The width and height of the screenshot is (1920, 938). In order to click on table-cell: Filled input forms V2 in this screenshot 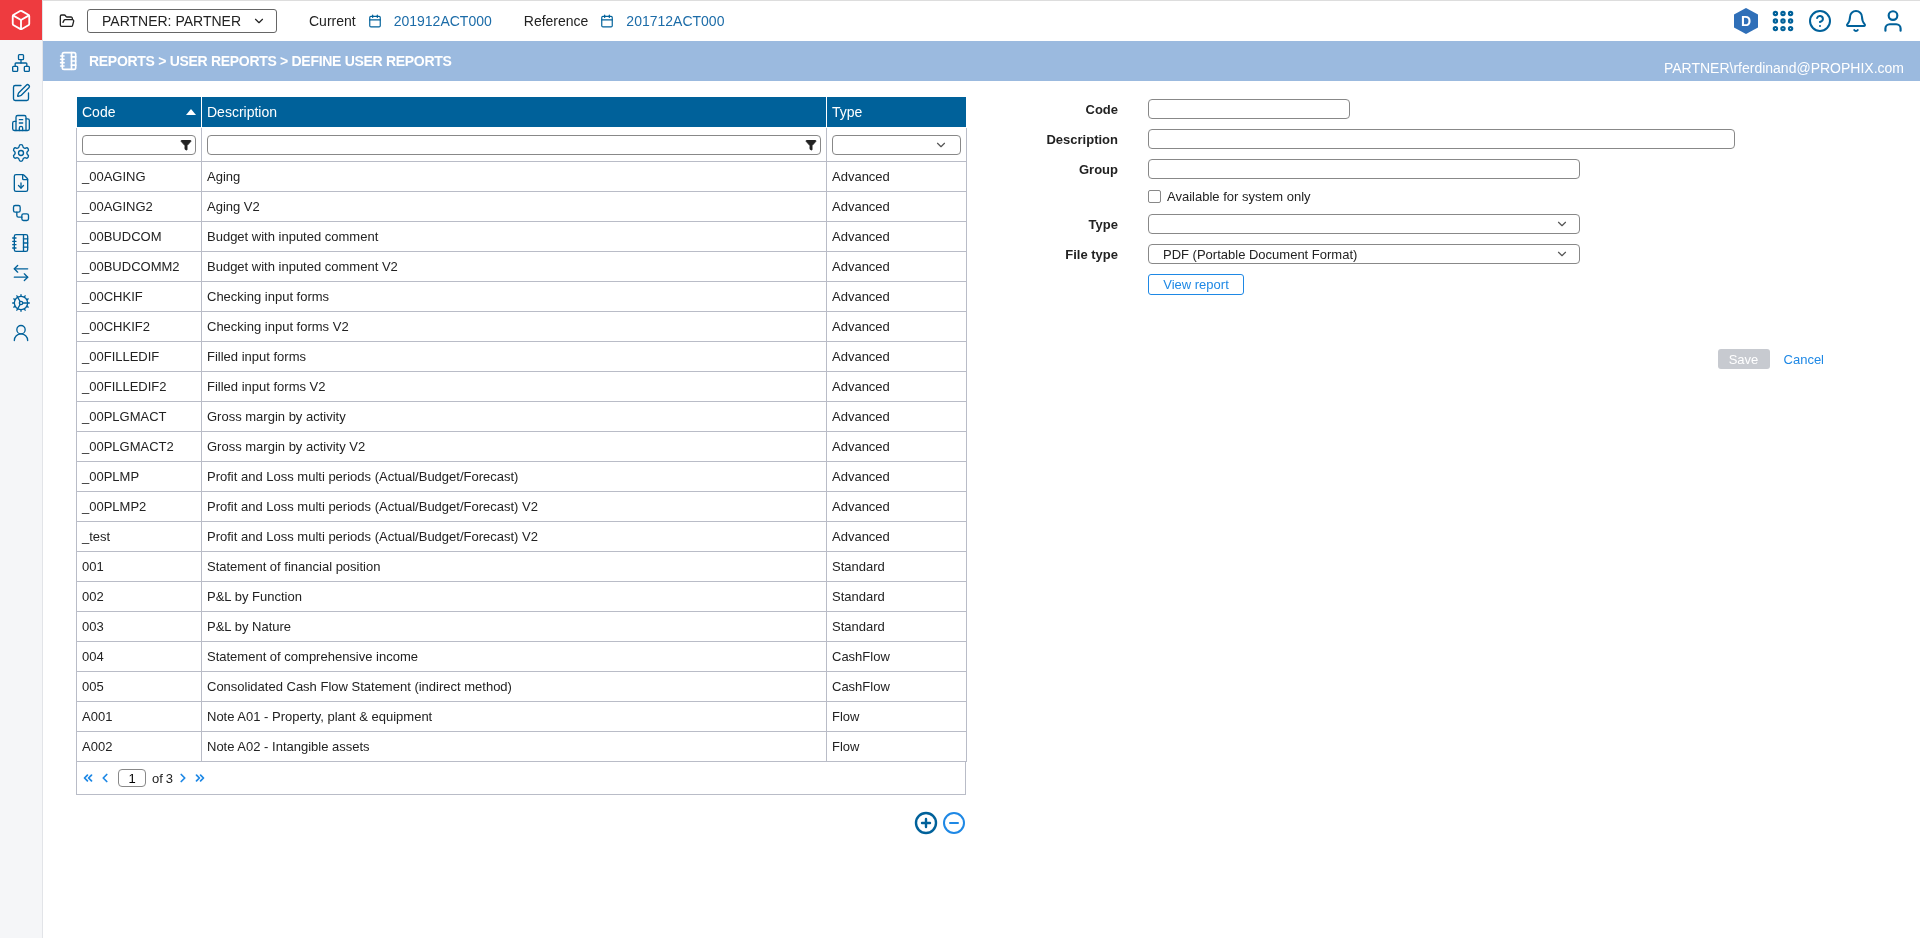, I will do `click(514, 386)`.